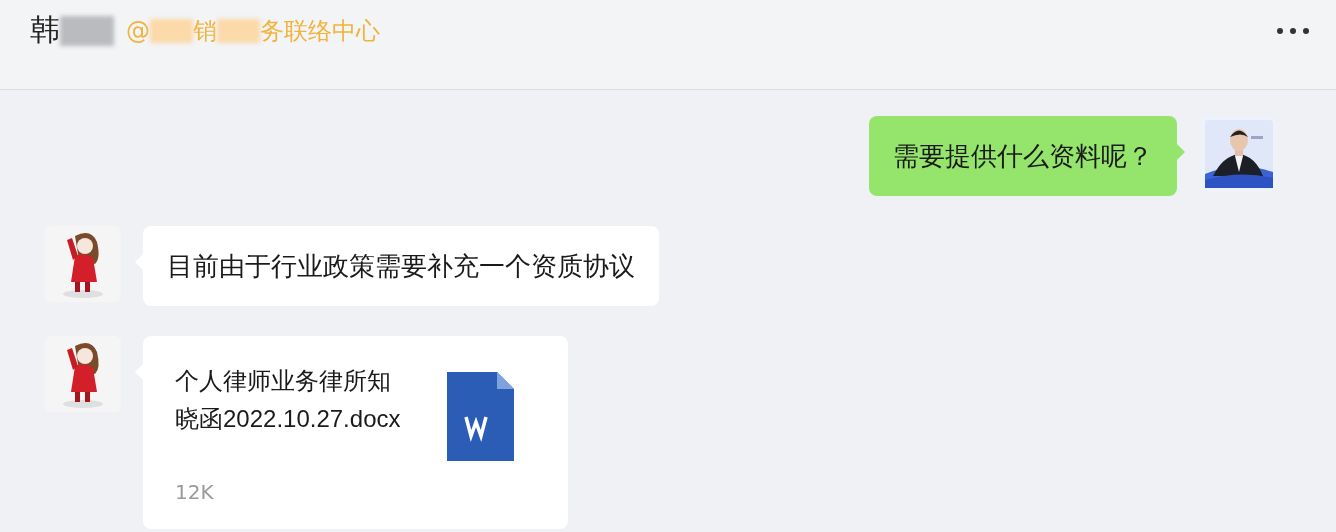  What do you see at coordinates (1023, 156) in the screenshot?
I see `message-bubble: 需要提供什么资料呢？` at bounding box center [1023, 156].